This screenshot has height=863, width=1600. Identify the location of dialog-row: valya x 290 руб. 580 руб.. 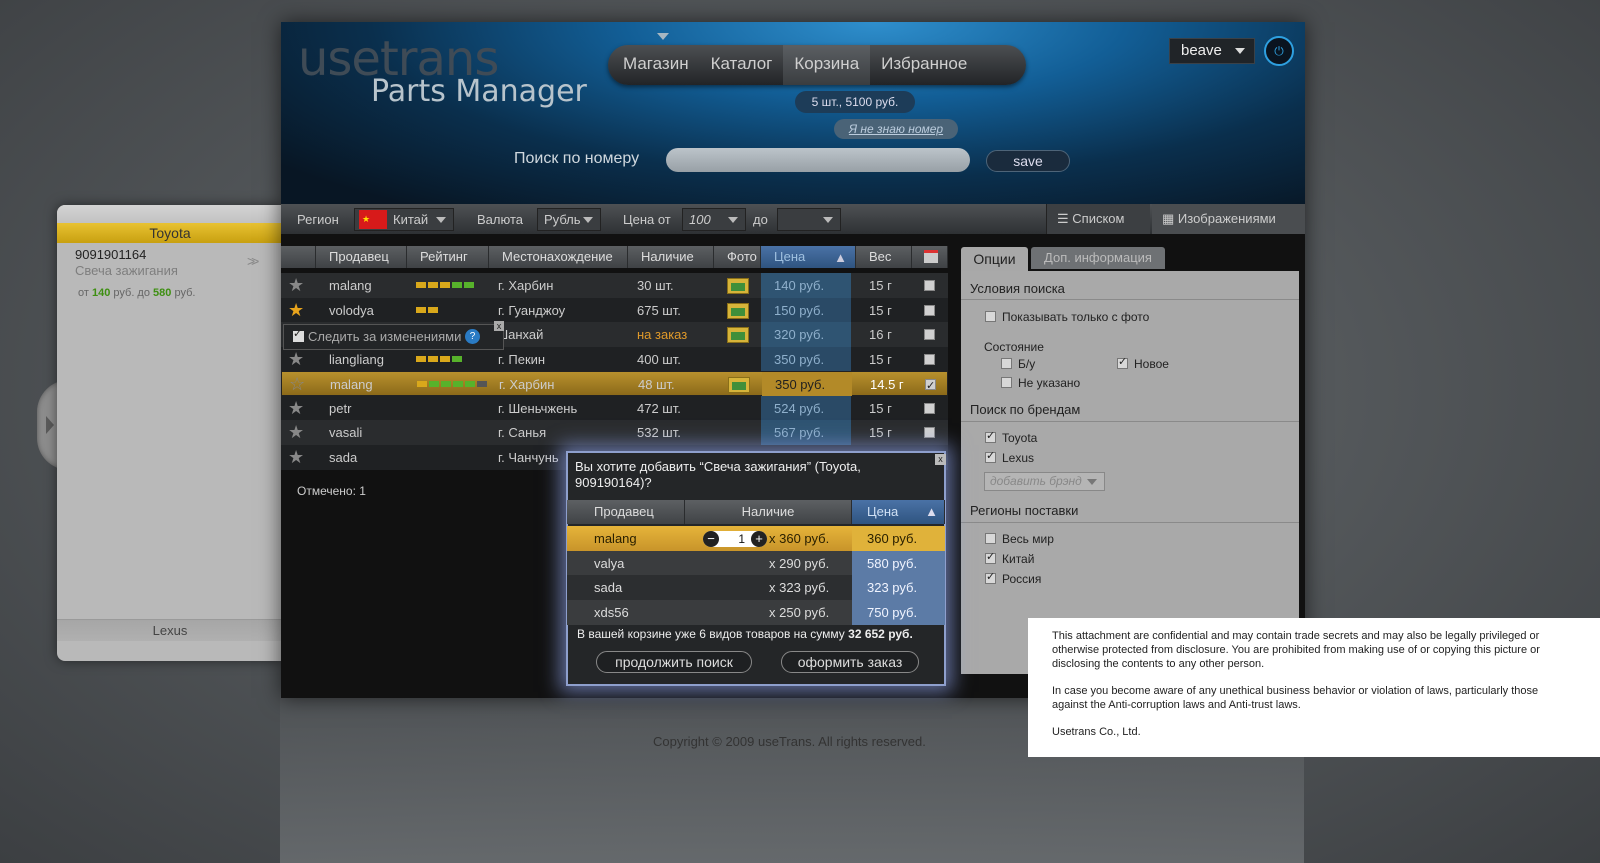
(756, 563).